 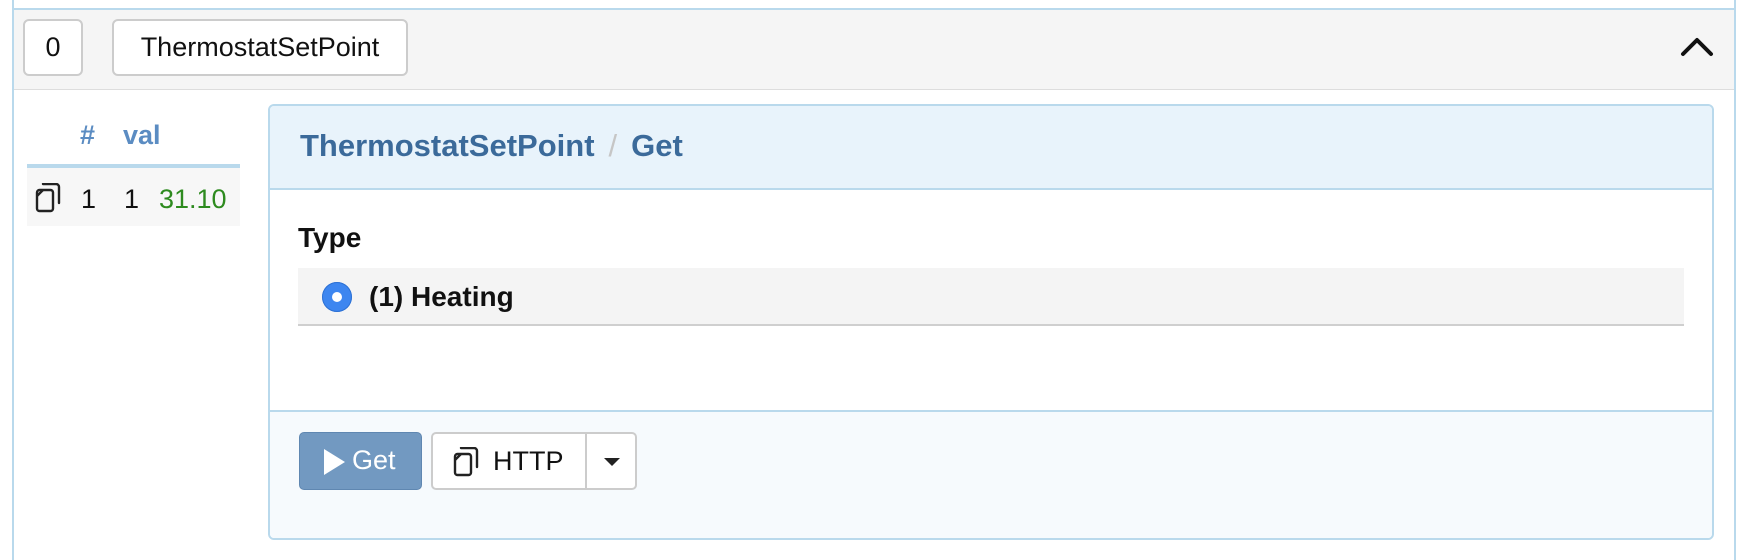 I want to click on command-class-name: ThermostatSetPoint, so click(x=447, y=145).